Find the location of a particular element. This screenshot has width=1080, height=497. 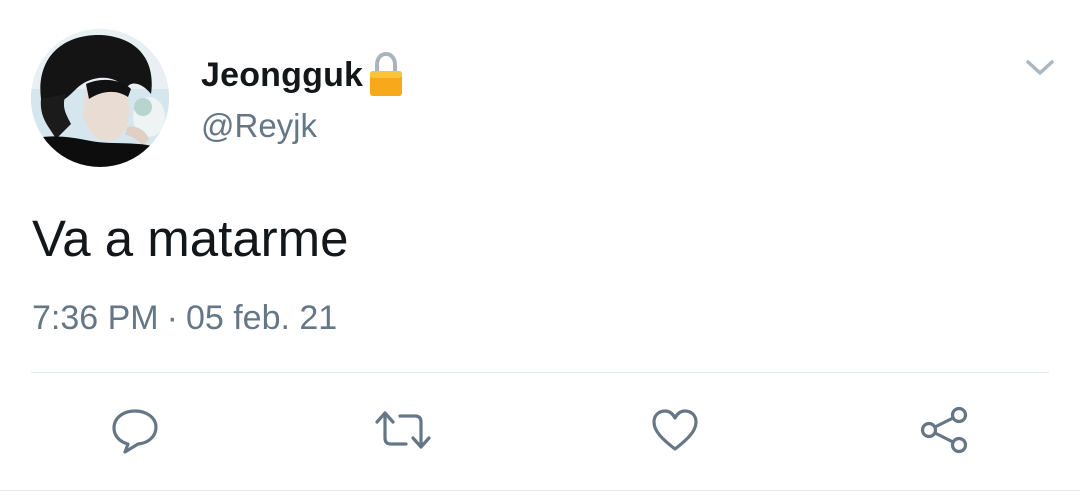

like-button is located at coordinates (675, 430).